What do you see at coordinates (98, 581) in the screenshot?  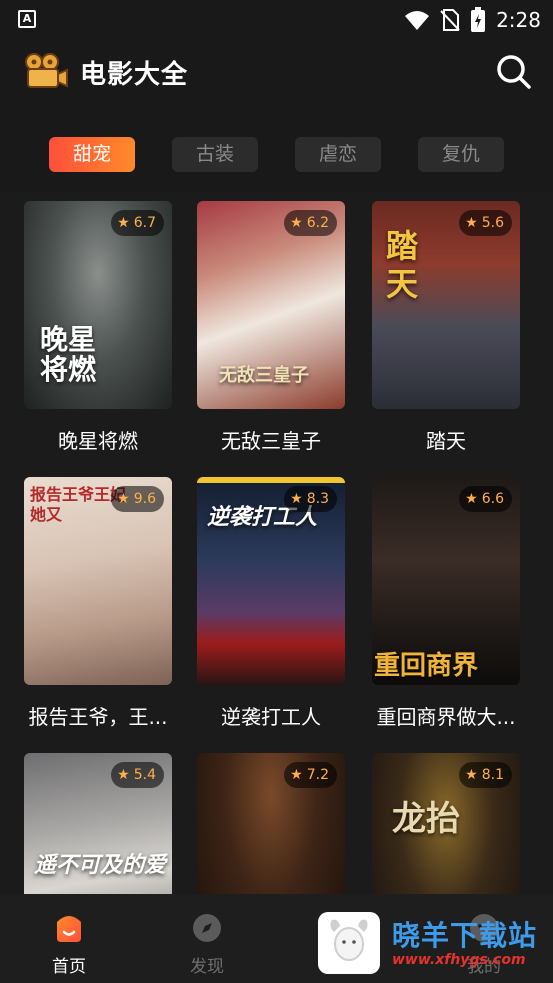 I see `movie-poster: 报告王爷王妃她又 ★ 9.6` at bounding box center [98, 581].